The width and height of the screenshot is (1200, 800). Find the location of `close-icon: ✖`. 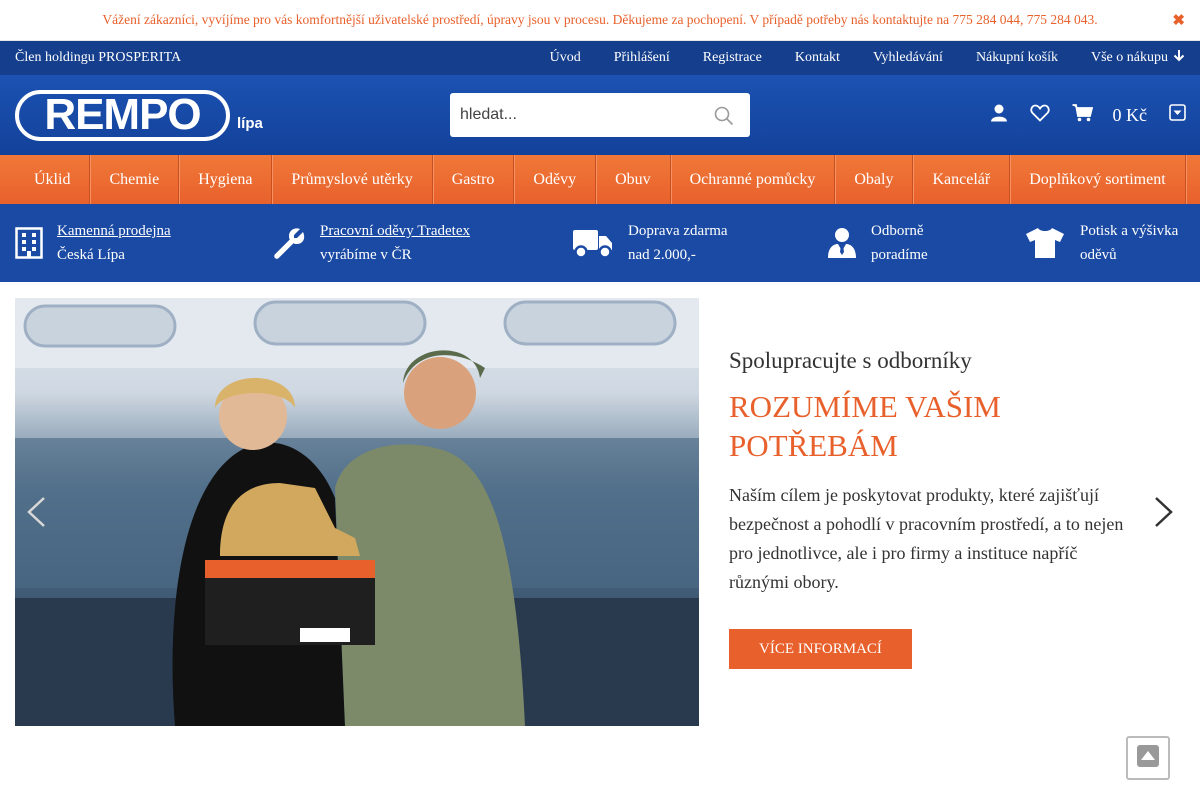

close-icon: ✖ is located at coordinates (1178, 20).